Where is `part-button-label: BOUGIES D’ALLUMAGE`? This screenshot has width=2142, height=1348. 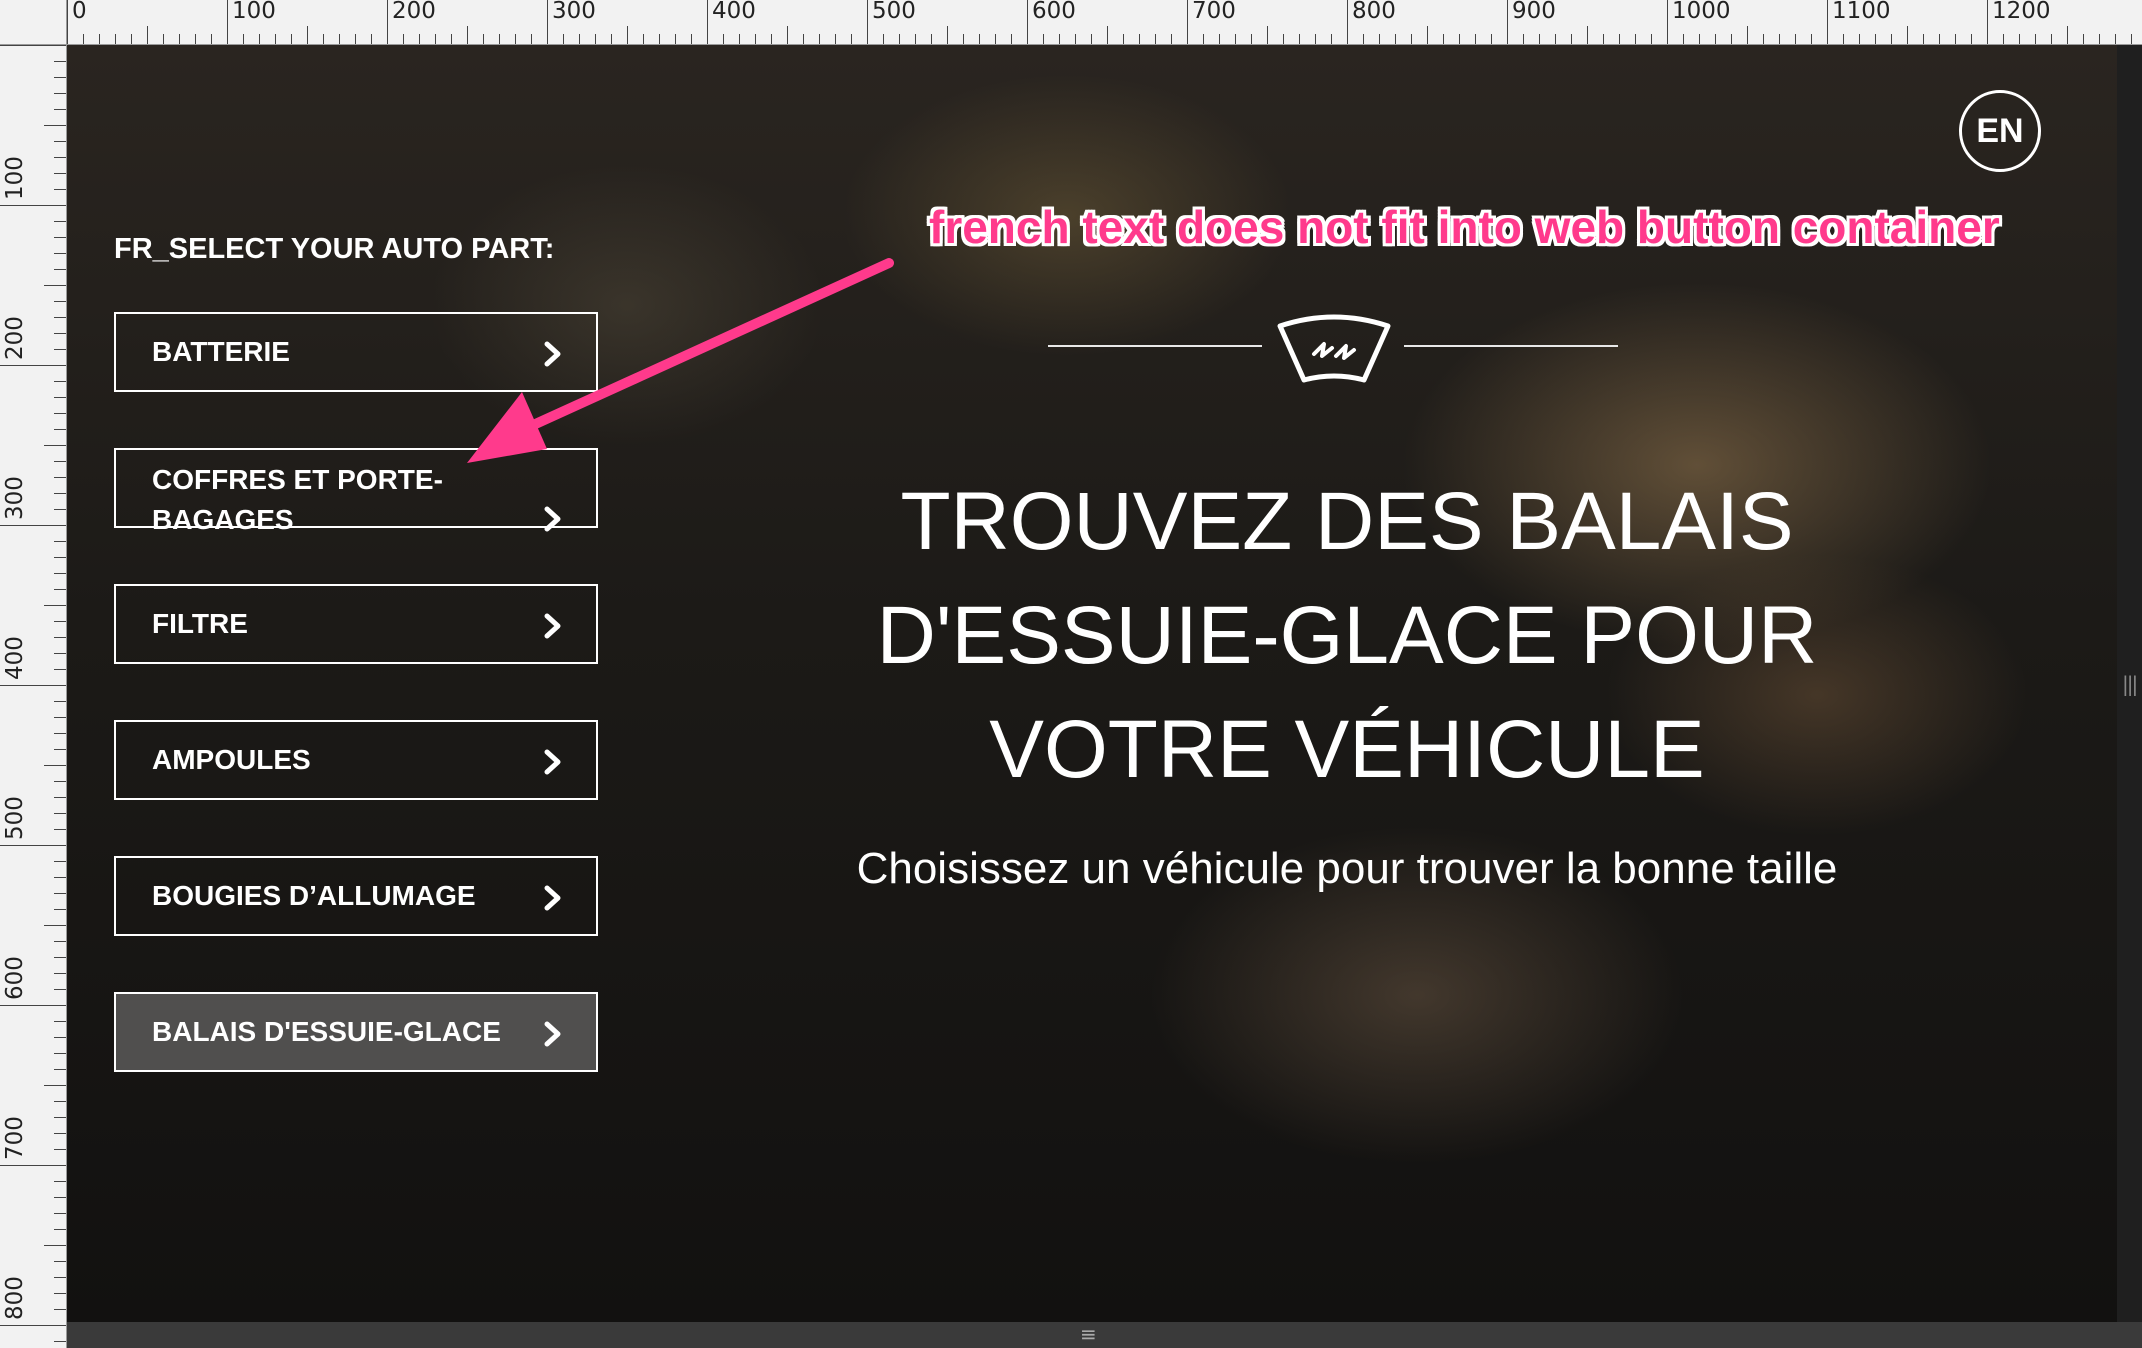
part-button-label: BOUGIES D’ALLUMAGE is located at coordinates (314, 895).